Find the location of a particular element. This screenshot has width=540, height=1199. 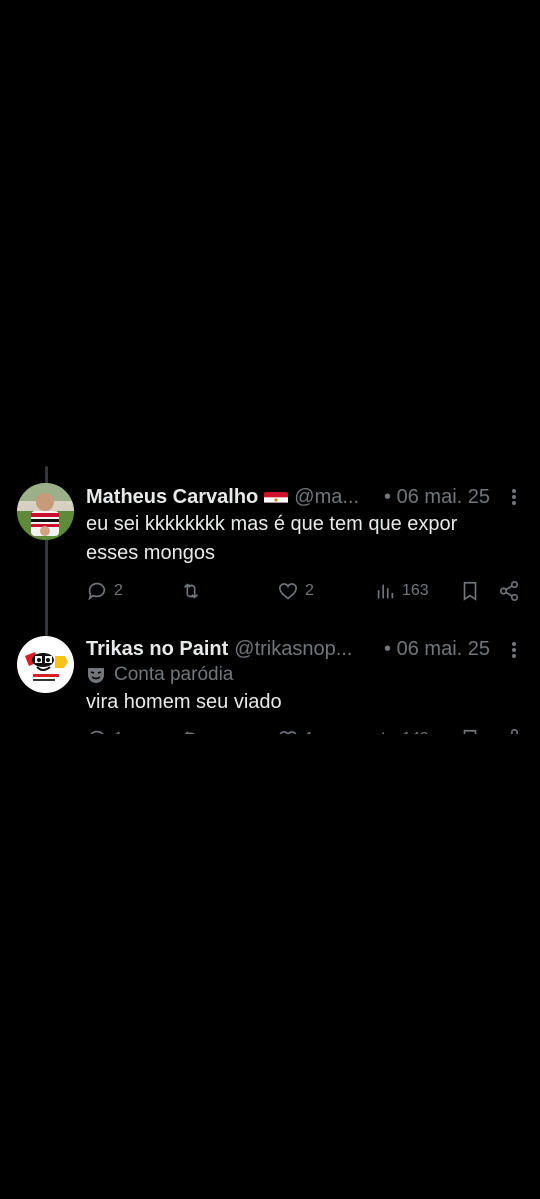

like-button: 2 is located at coordinates (295, 591).